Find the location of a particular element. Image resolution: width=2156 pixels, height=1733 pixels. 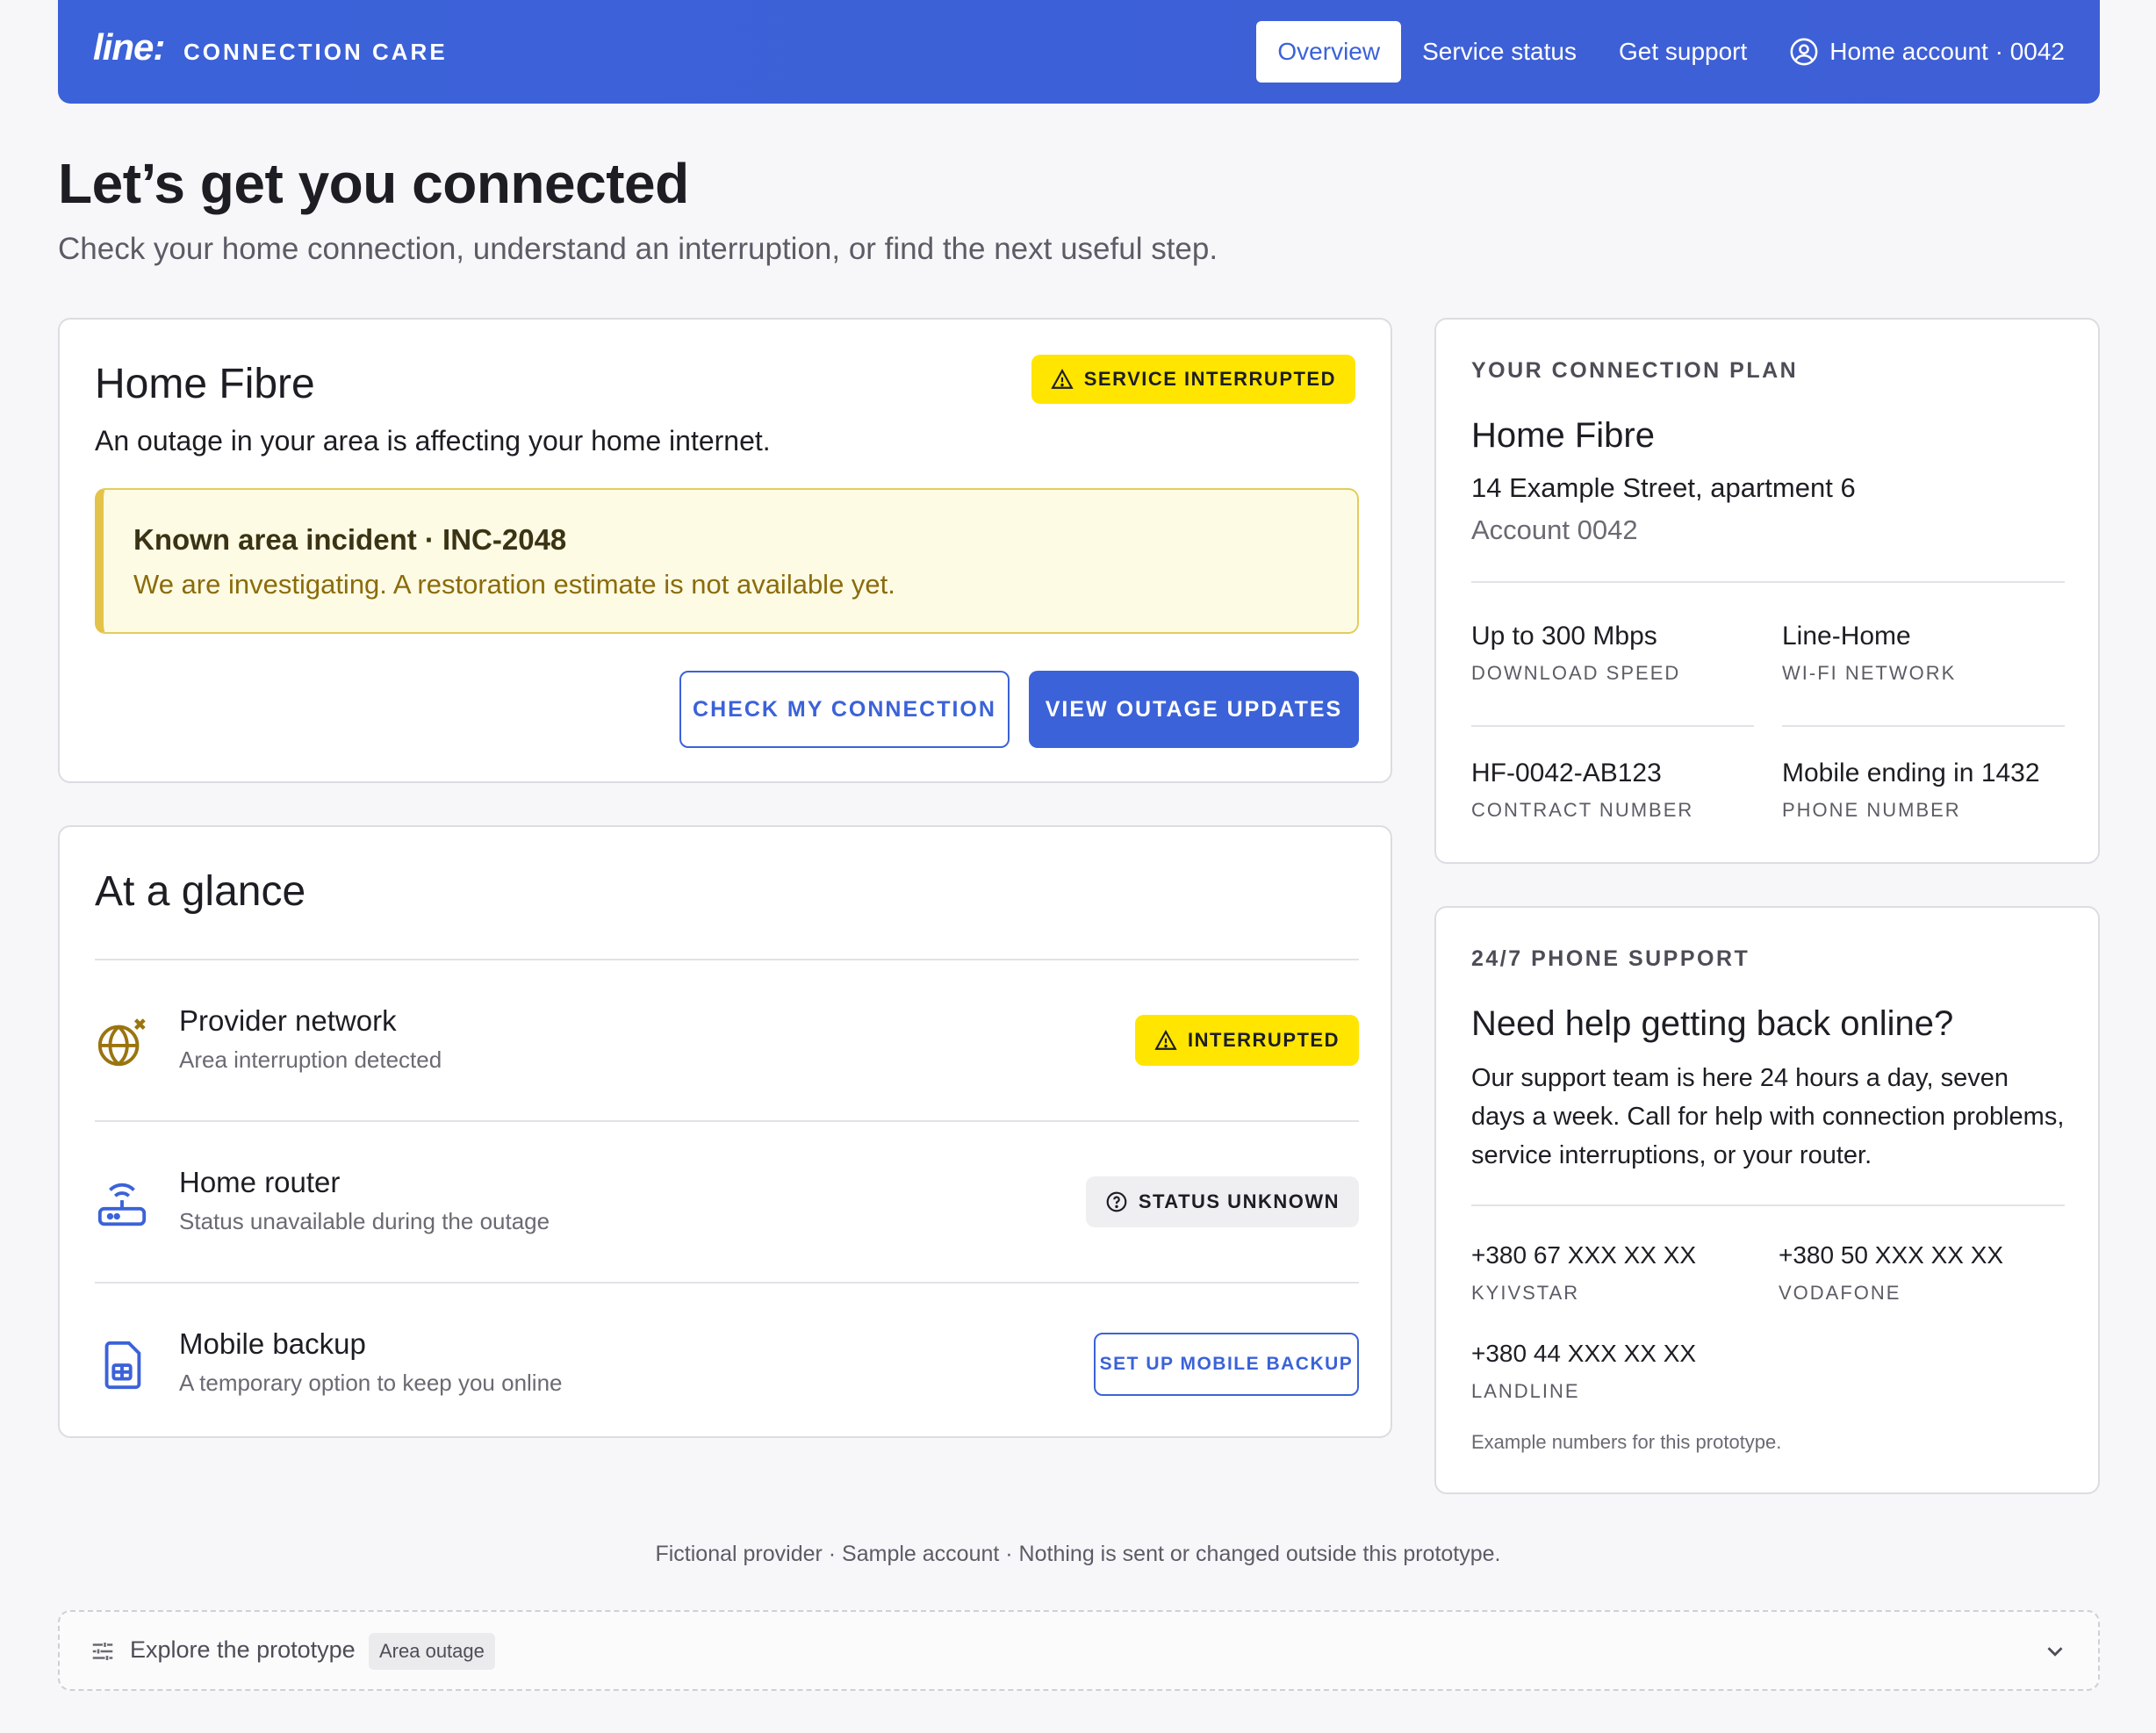

home-router-subtitle: Status unavailable during the outage is located at coordinates (364, 1221).